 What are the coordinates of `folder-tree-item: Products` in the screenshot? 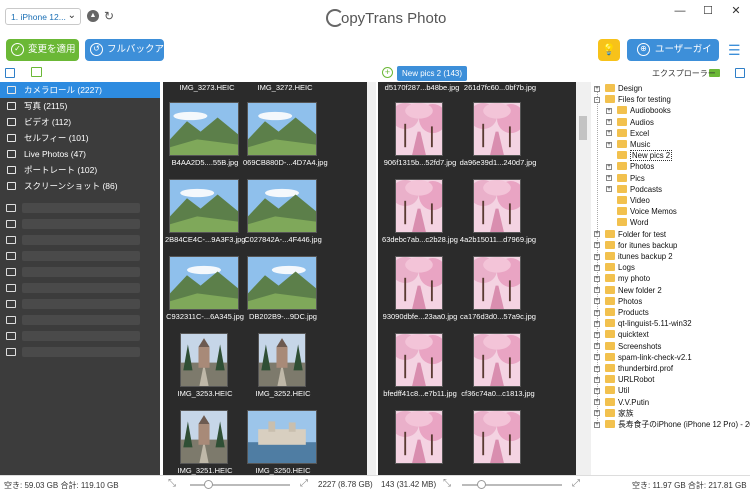 It's located at (627, 312).